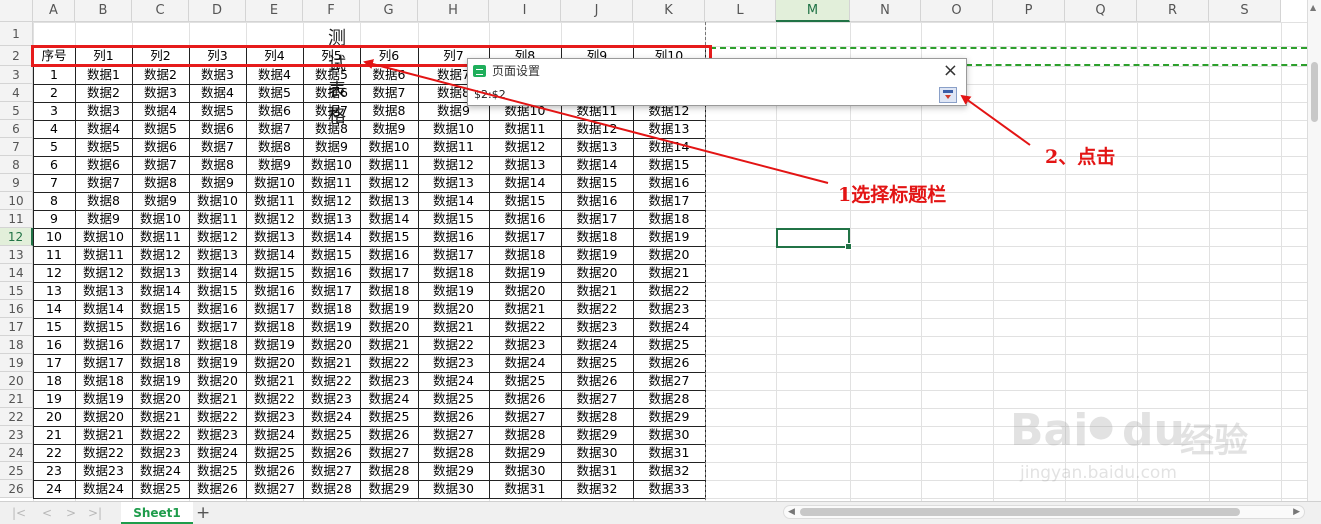 Image resolution: width=1321 pixels, height=524 pixels. What do you see at coordinates (669, 11) in the screenshot?
I see `column-header-K: K` at bounding box center [669, 11].